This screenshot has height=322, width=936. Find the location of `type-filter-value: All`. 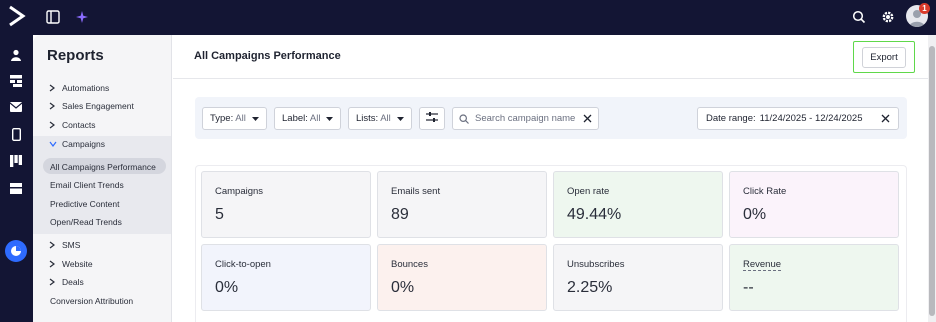

type-filter-value: All is located at coordinates (240, 118).